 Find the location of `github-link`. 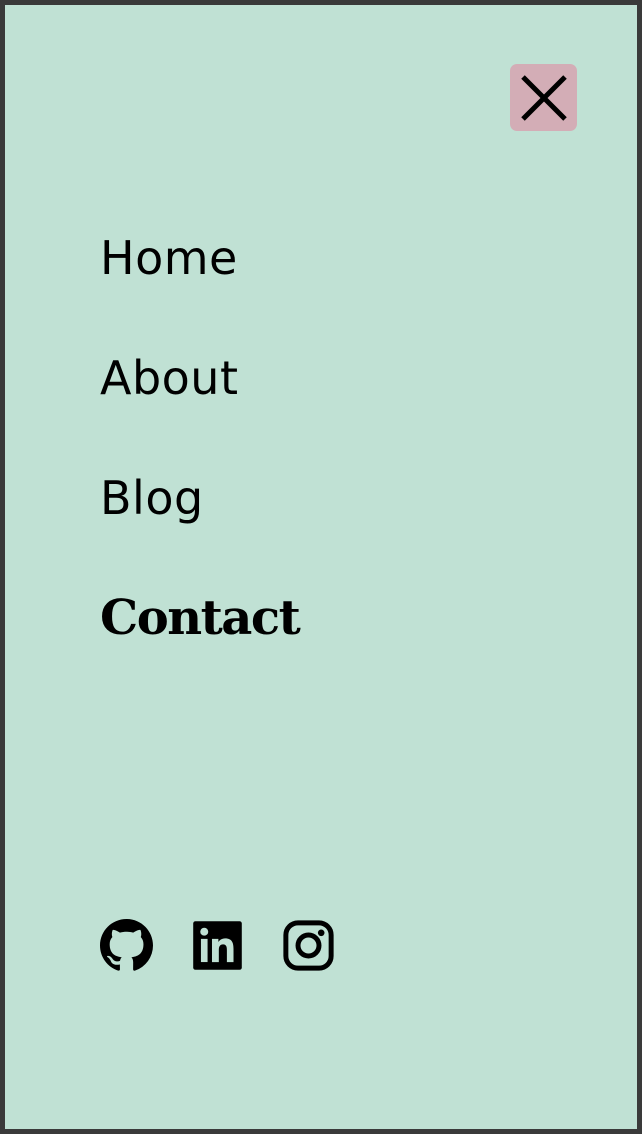

github-link is located at coordinates (126, 945).